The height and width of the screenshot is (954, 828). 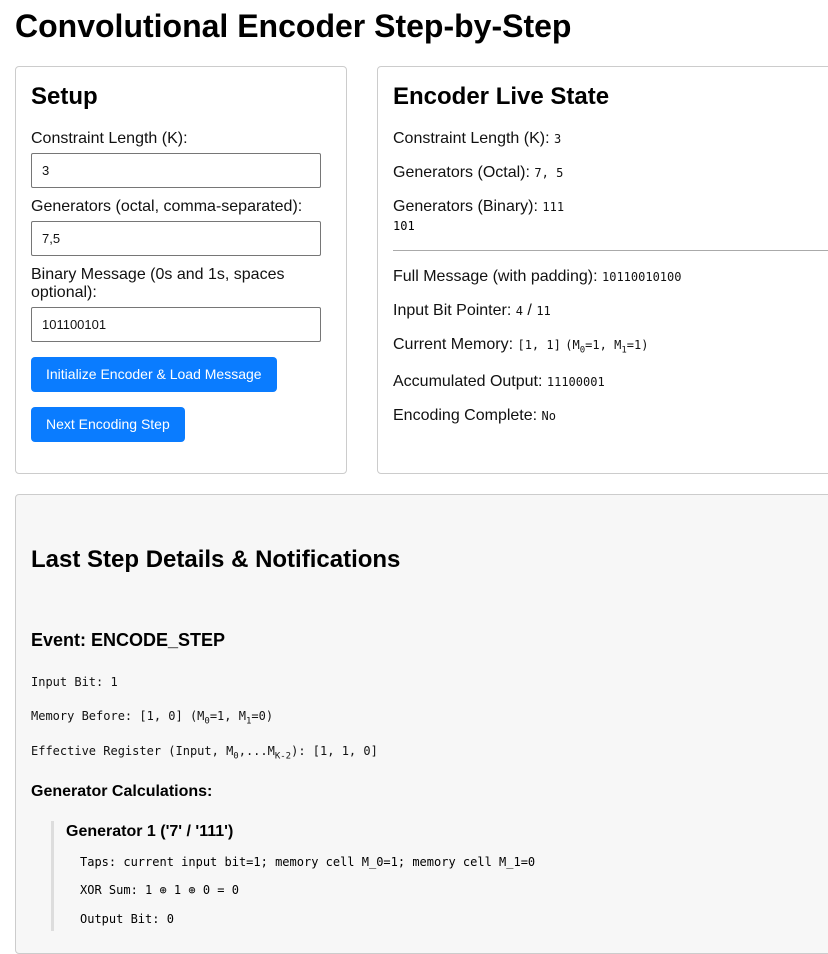 I want to click on live-generators-octal-value: 7, 5, so click(x=549, y=173).